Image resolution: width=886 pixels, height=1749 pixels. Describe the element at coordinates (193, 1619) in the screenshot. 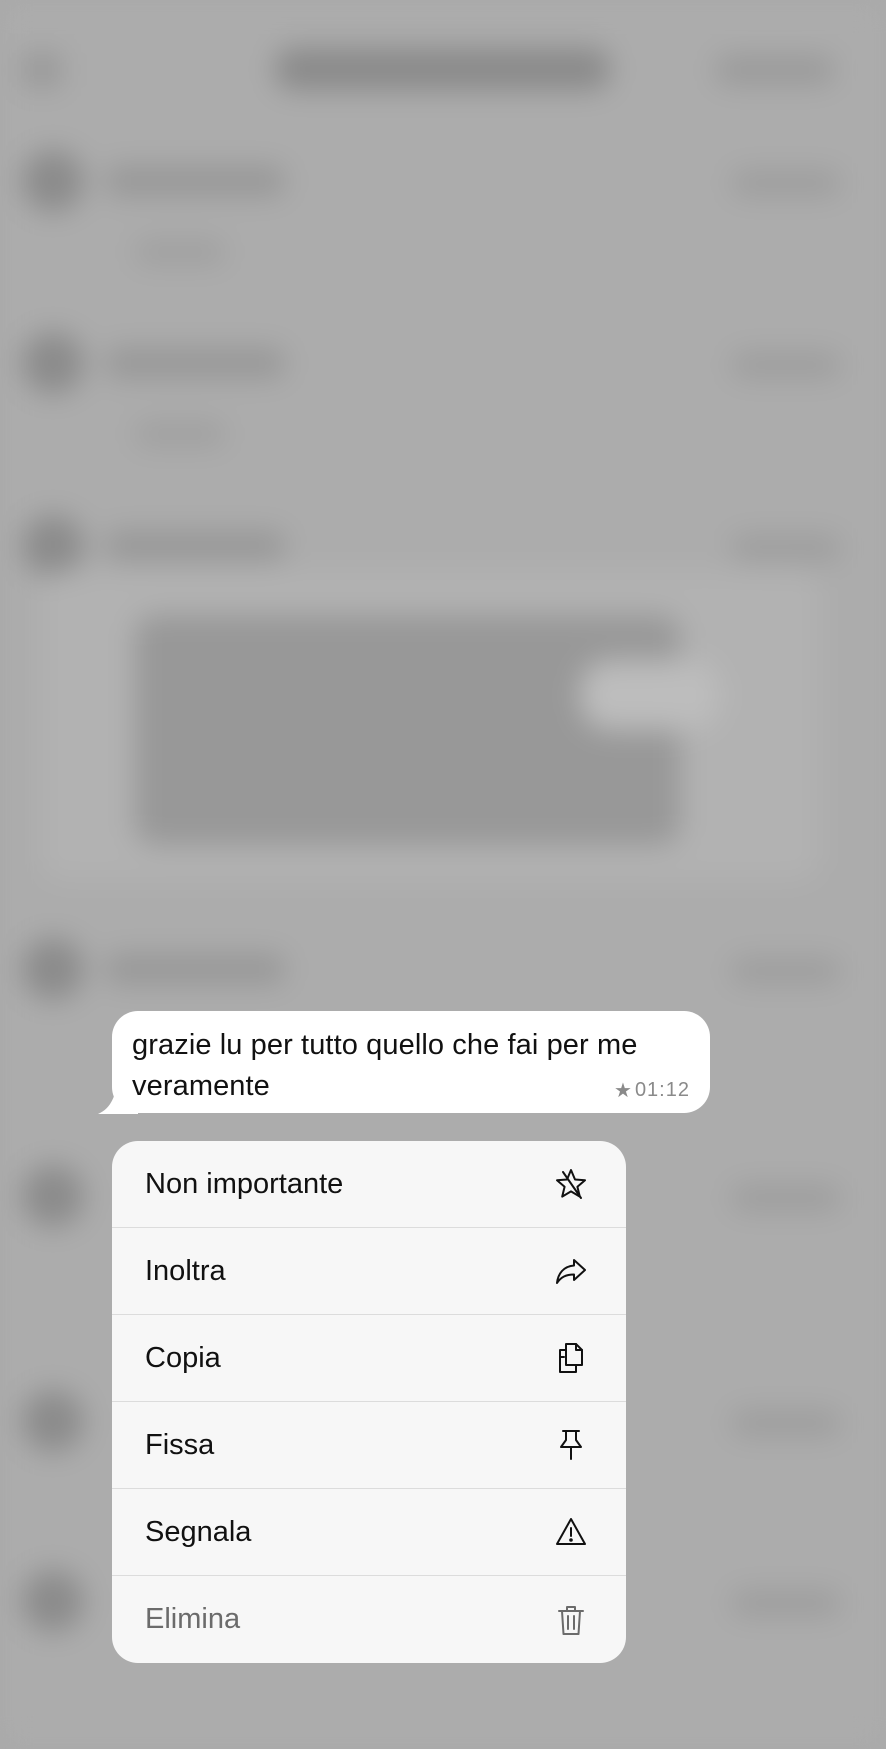

I see `menu-item-label: Elimina` at that location.